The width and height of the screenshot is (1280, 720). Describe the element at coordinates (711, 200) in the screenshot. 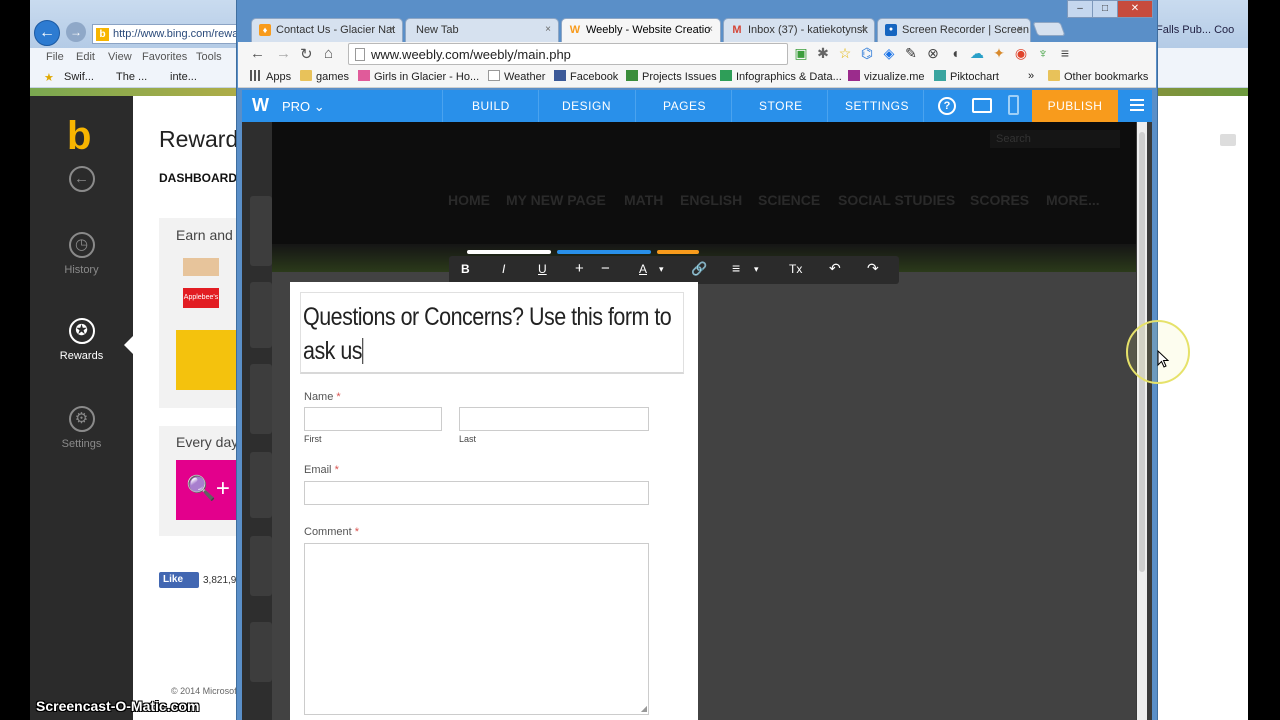

I see `site-nav-english: ENGLISH` at that location.